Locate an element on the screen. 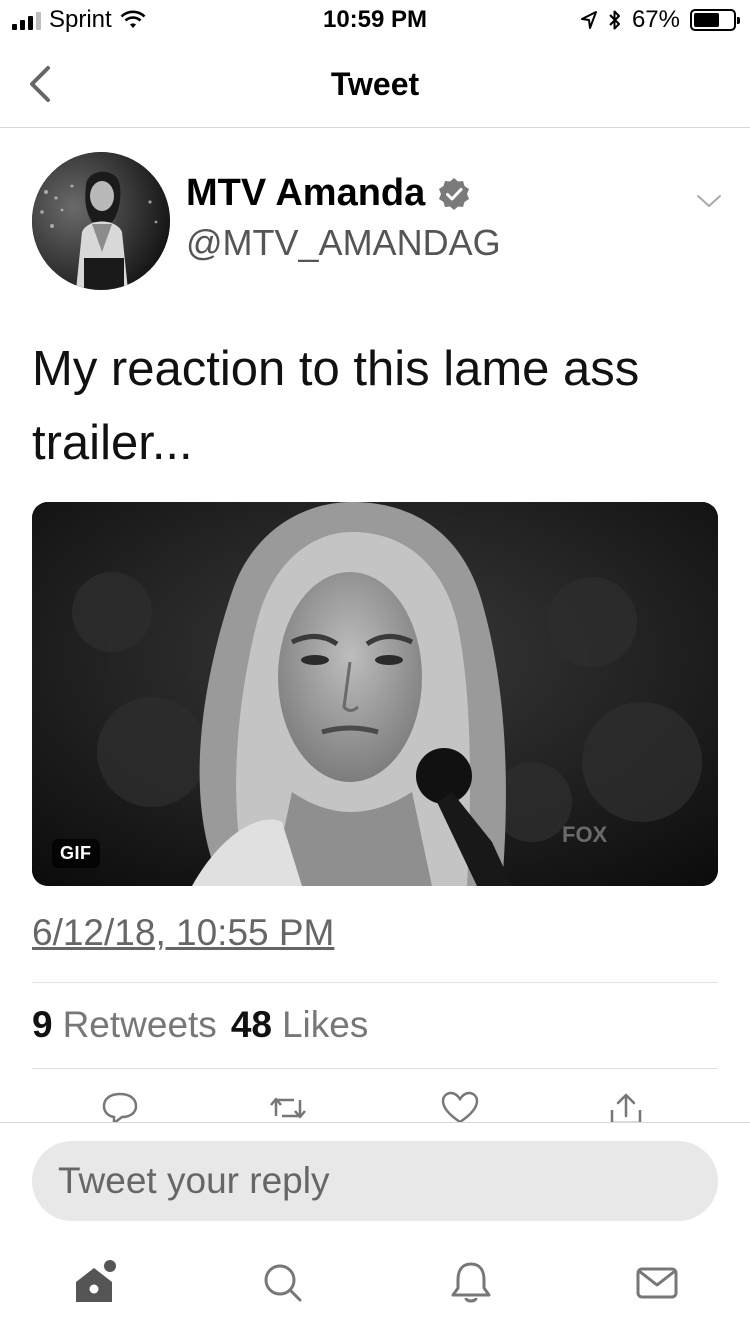 The width and height of the screenshot is (750, 1334). avatar-photo is located at coordinates (101, 221).